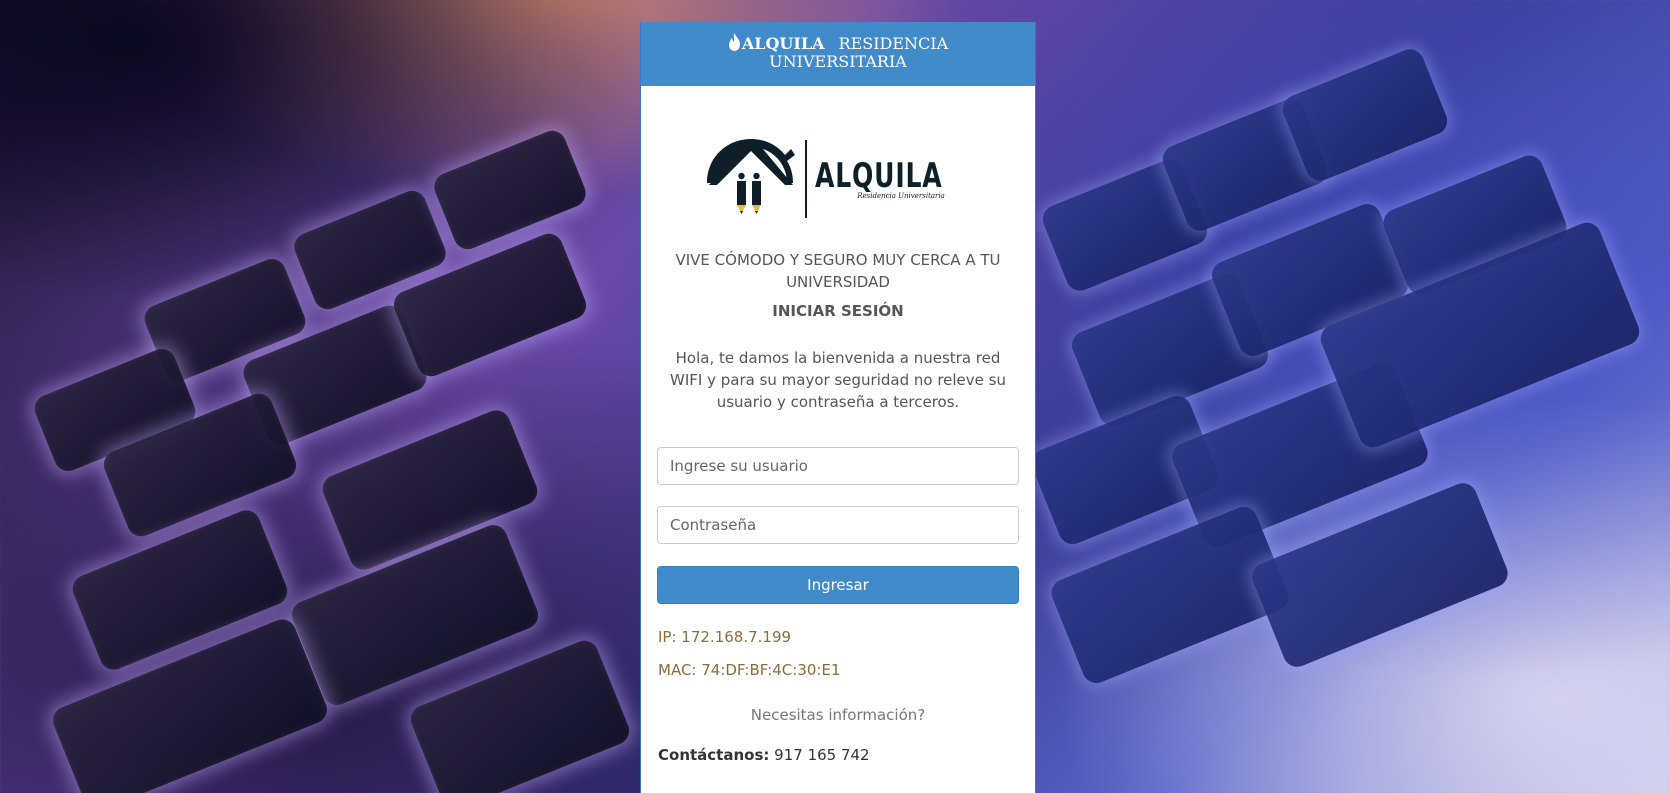 This screenshot has height=793, width=1670. What do you see at coordinates (725, 637) in the screenshot?
I see `ip-address: IP: 172.168.7.199` at bounding box center [725, 637].